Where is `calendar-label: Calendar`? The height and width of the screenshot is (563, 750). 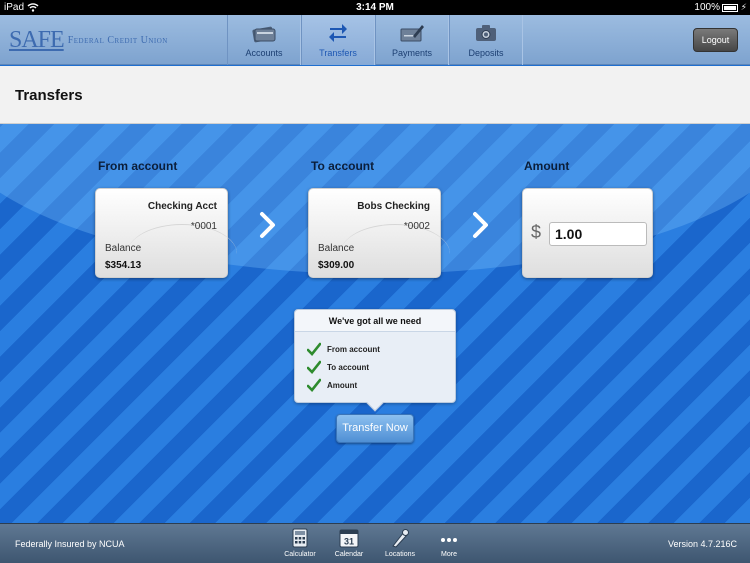 calendar-label: Calendar is located at coordinates (349, 554).